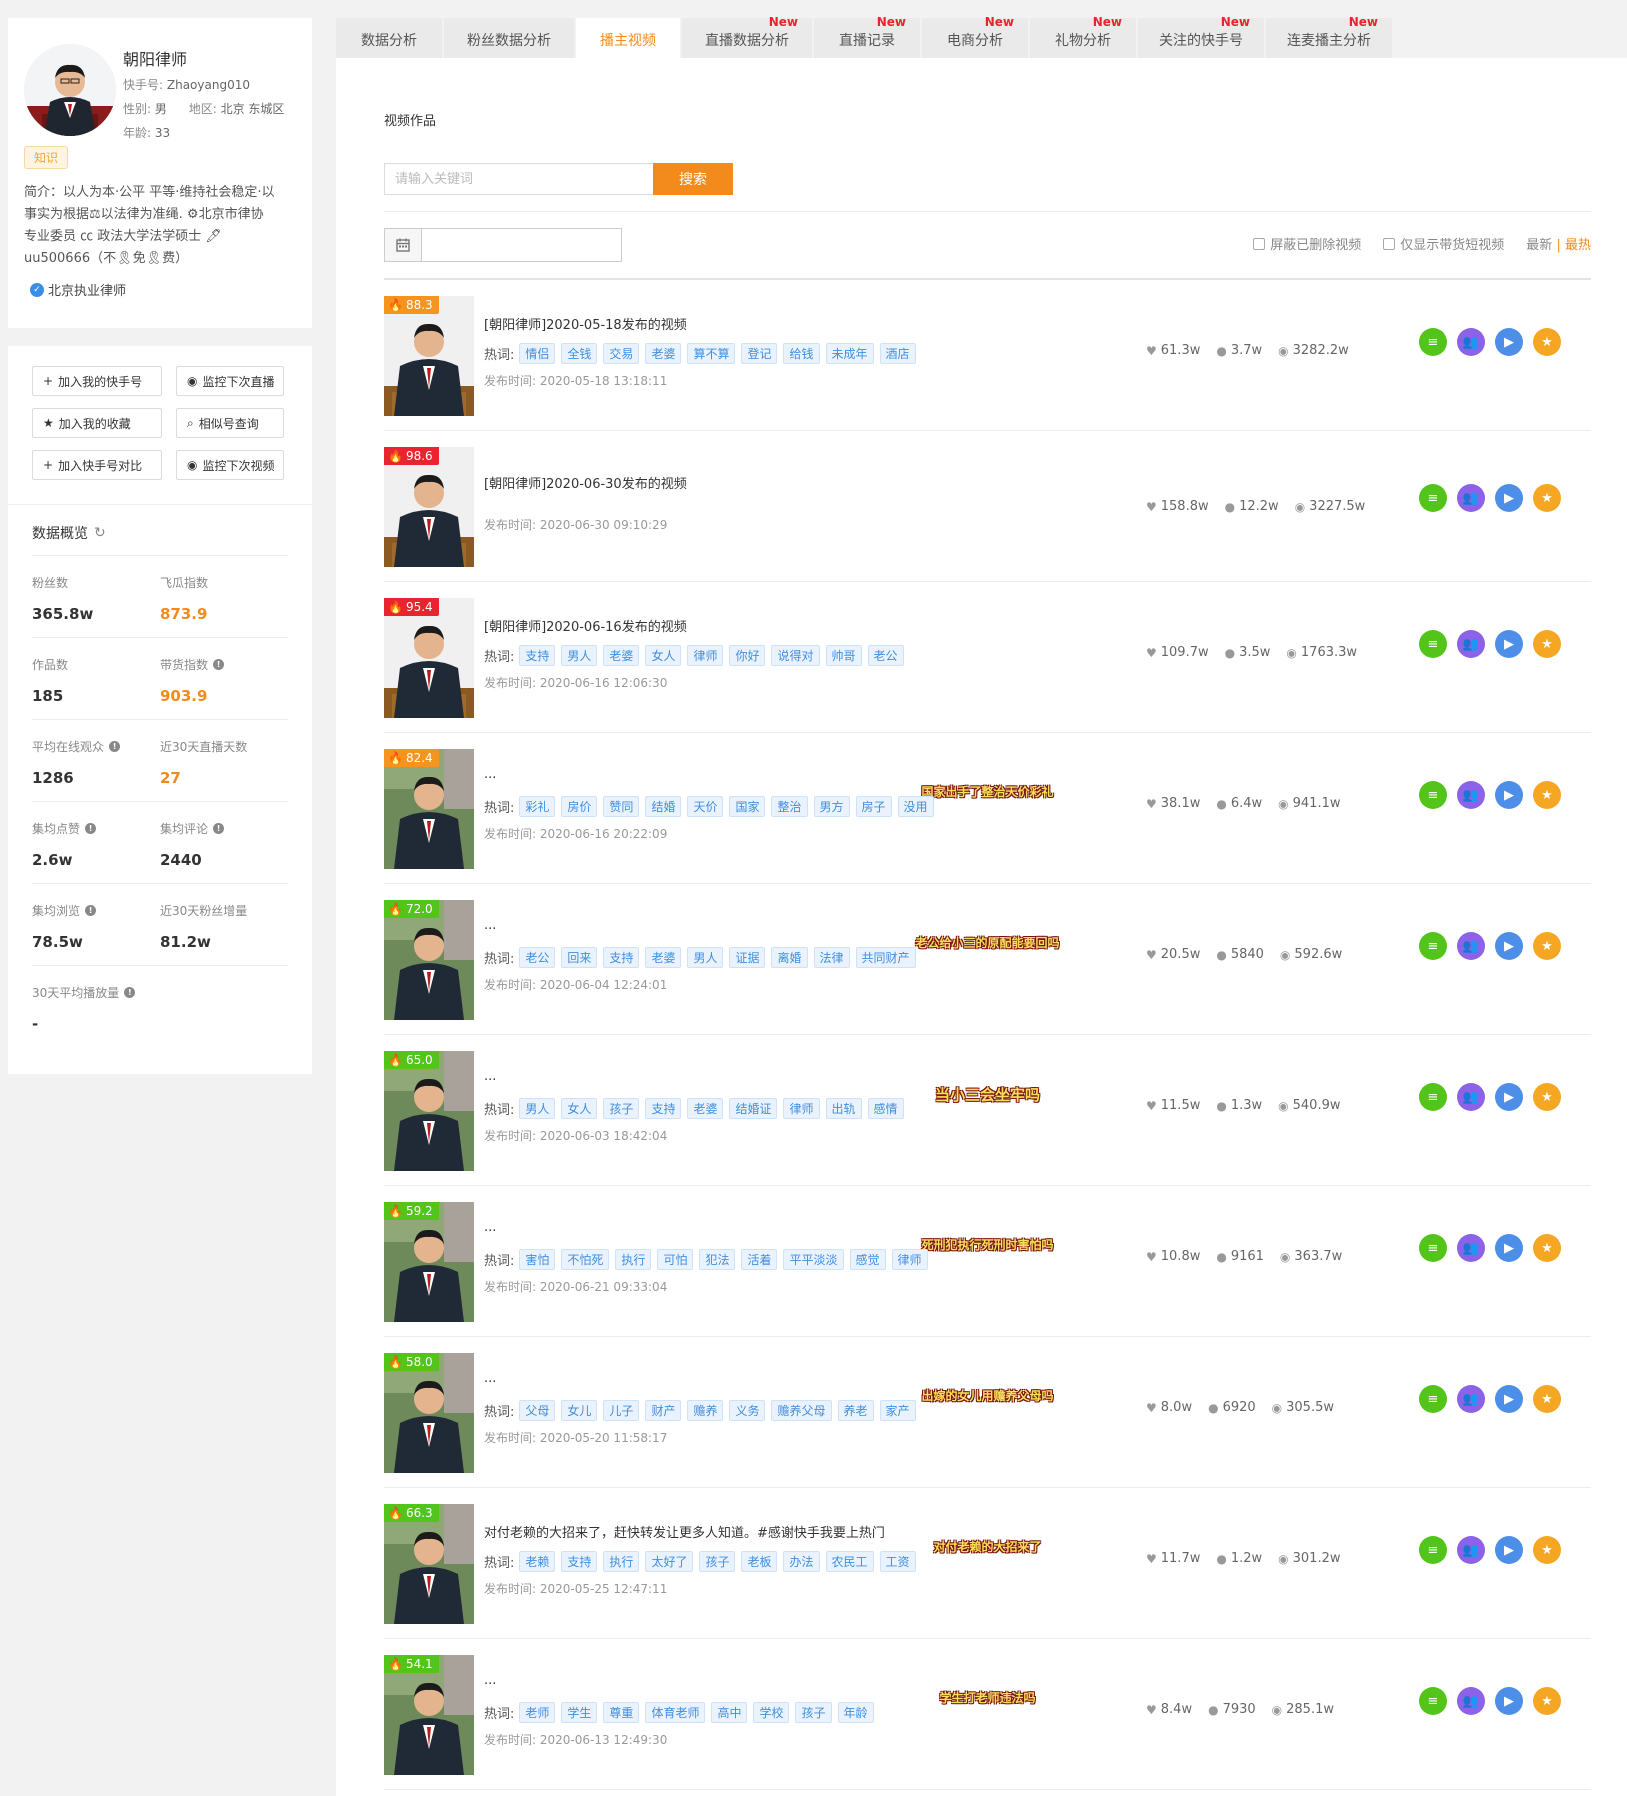 The image size is (1627, 1796). Describe the element at coordinates (1307, 243) in the screenshot. I see `filter-hide-deleted: 屏蔽已删除视频` at that location.